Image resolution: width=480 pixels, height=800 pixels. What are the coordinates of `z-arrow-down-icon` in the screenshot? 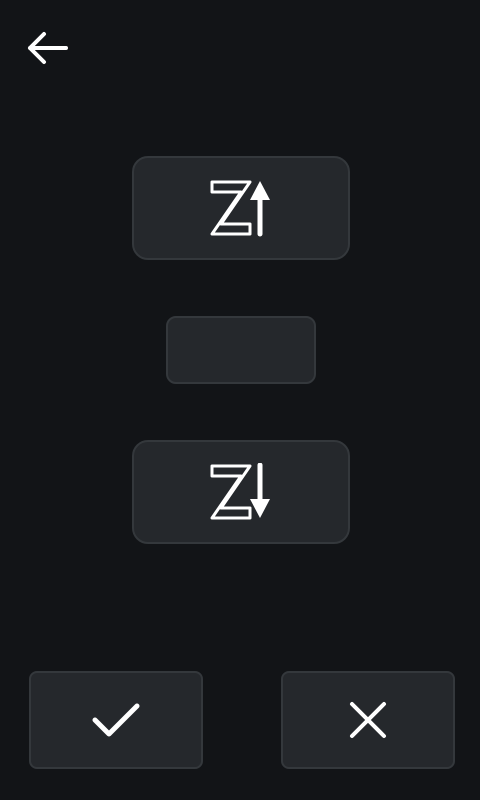 It's located at (241, 492).